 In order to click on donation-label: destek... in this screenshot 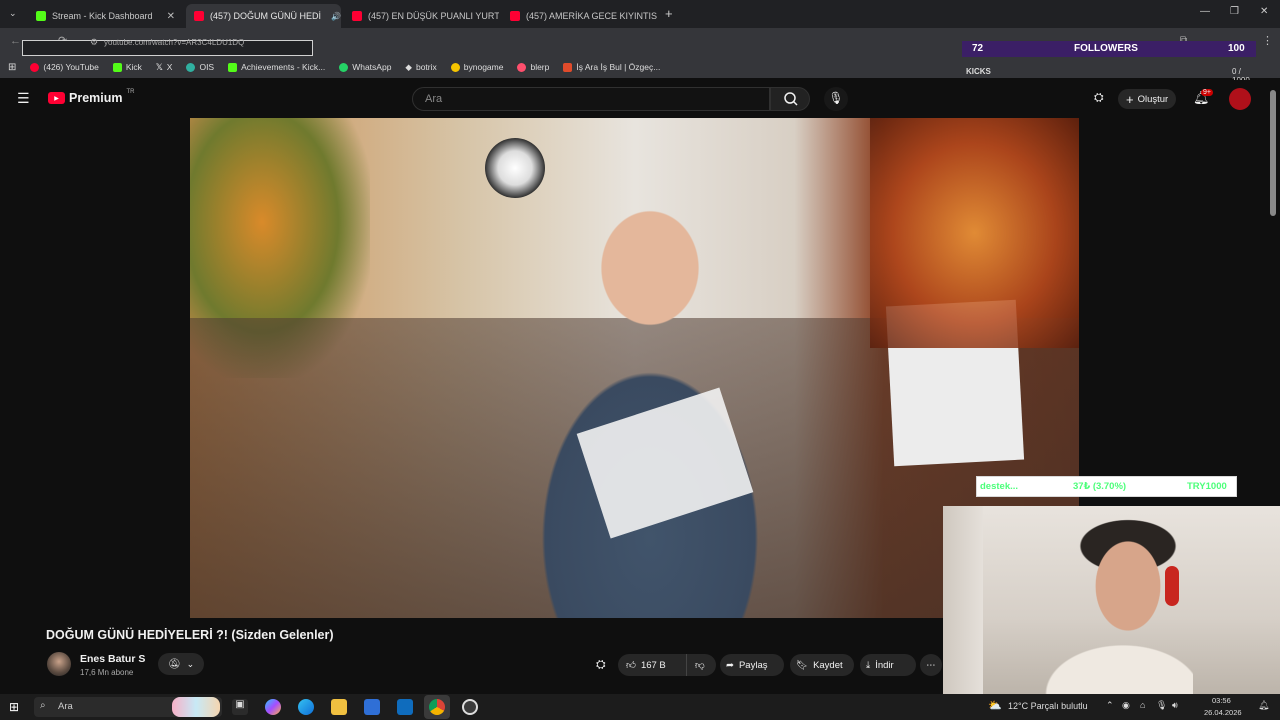, I will do `click(999, 486)`.